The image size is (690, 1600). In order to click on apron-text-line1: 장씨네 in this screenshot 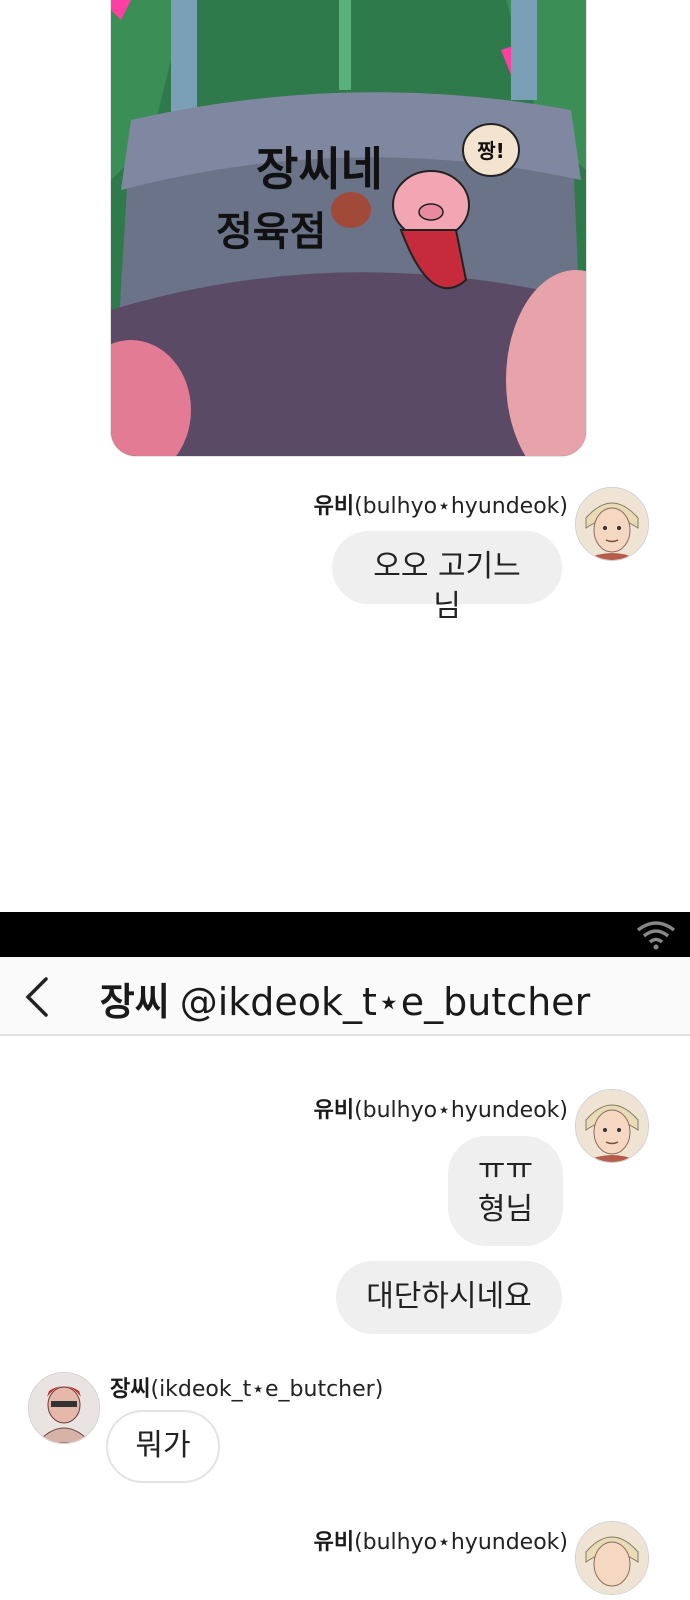, I will do `click(319, 169)`.